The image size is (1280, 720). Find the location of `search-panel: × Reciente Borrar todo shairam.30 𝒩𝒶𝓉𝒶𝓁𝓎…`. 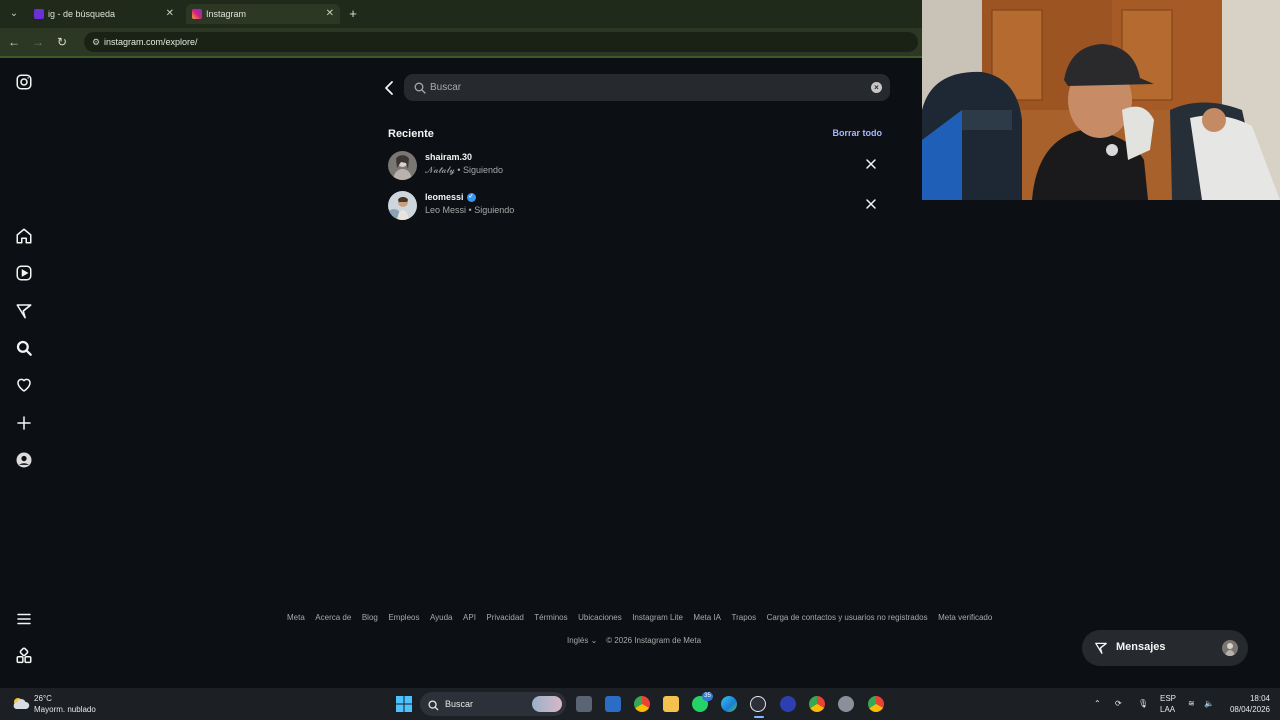

search-panel: × Reciente Borrar todo shairam.30 𝒩𝒶𝓉𝒶𝓁𝓎… is located at coordinates (637, 168).